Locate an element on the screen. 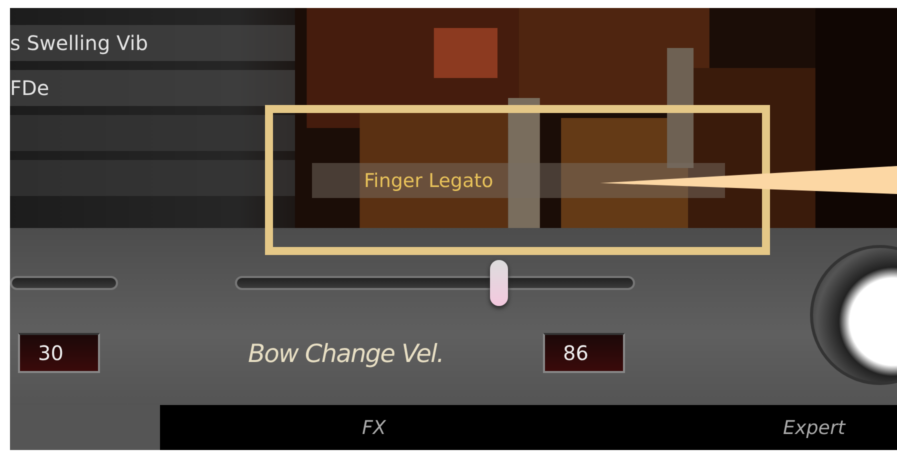 Image resolution: width=897 pixels, height=451 pixels. value-field: 86 is located at coordinates (584, 353).